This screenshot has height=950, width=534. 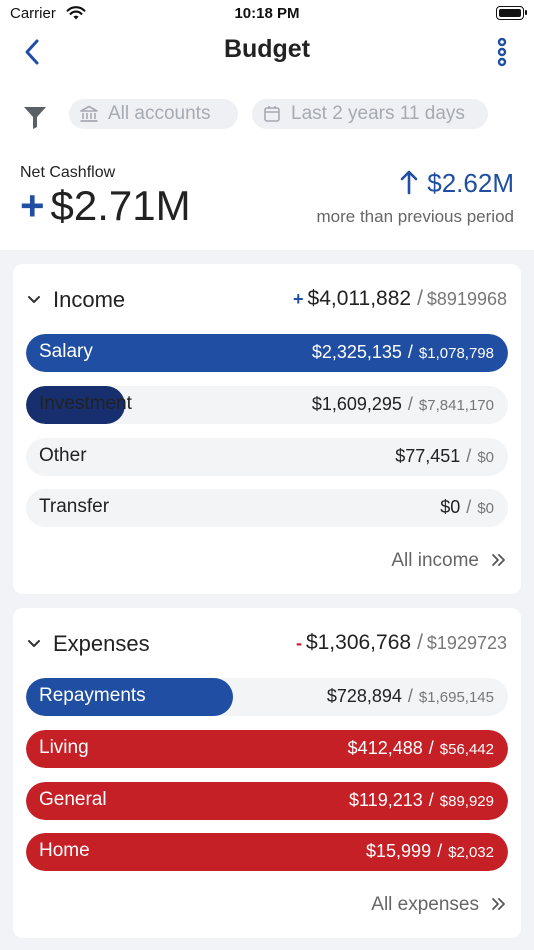 What do you see at coordinates (73, 799) in the screenshot?
I see `expense-item-label: General` at bounding box center [73, 799].